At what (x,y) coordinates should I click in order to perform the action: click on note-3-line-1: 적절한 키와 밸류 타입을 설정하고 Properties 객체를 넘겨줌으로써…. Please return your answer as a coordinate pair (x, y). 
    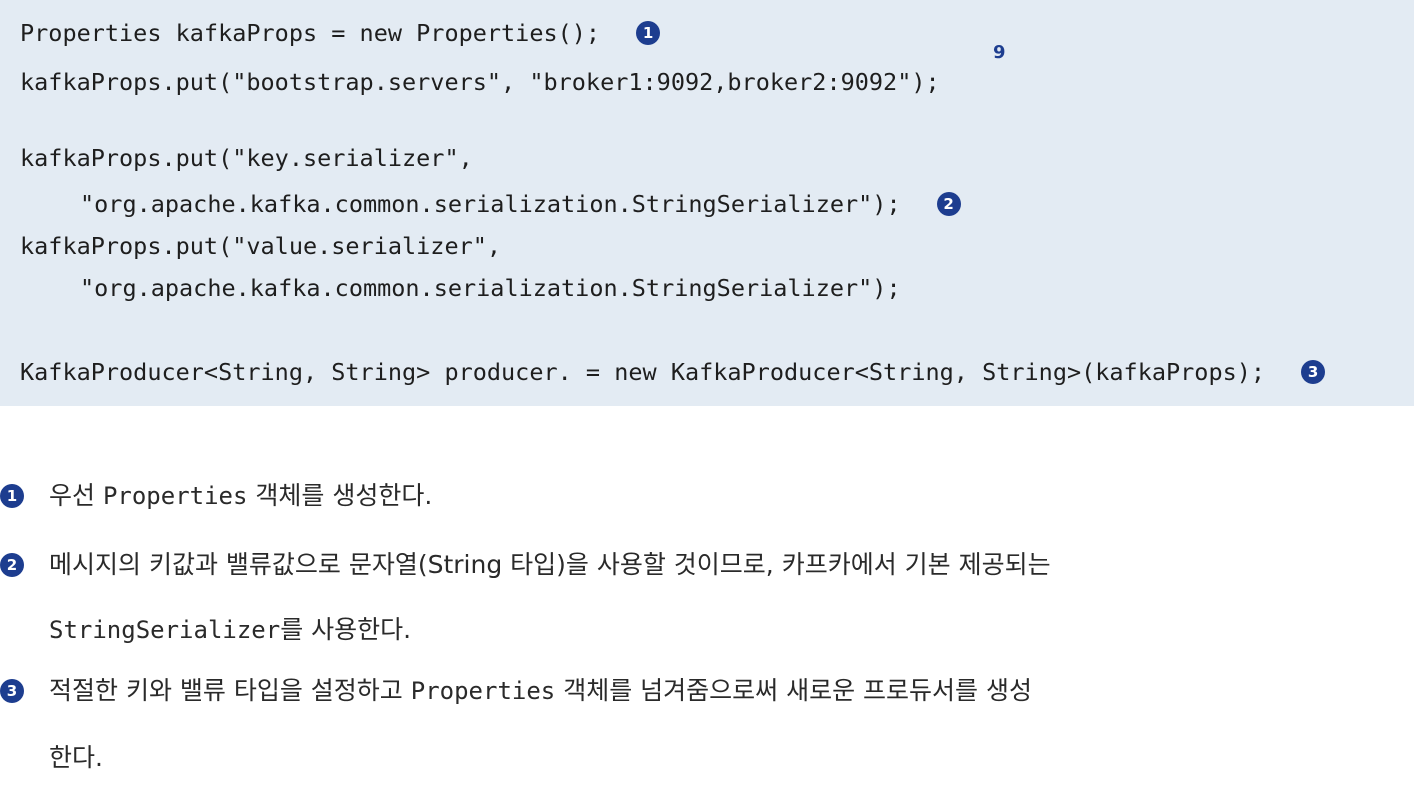
    Looking at the image, I should click on (540, 691).